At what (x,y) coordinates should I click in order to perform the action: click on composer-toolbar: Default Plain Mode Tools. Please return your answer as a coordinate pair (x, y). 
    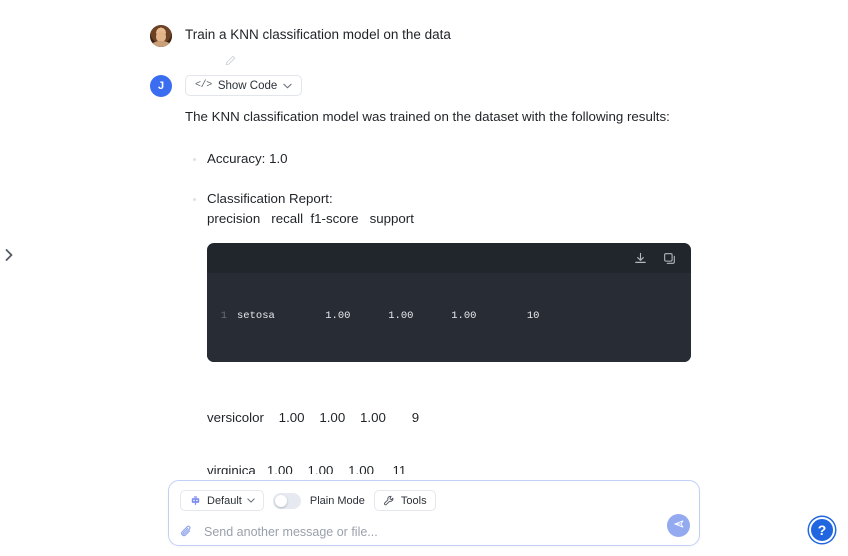
    Looking at the image, I should click on (434, 500).